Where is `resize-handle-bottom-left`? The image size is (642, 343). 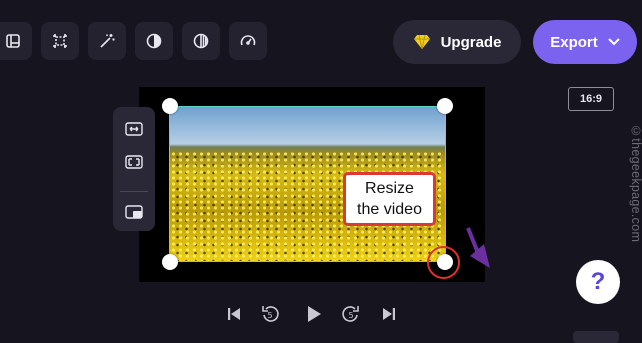 resize-handle-bottom-left is located at coordinates (170, 262).